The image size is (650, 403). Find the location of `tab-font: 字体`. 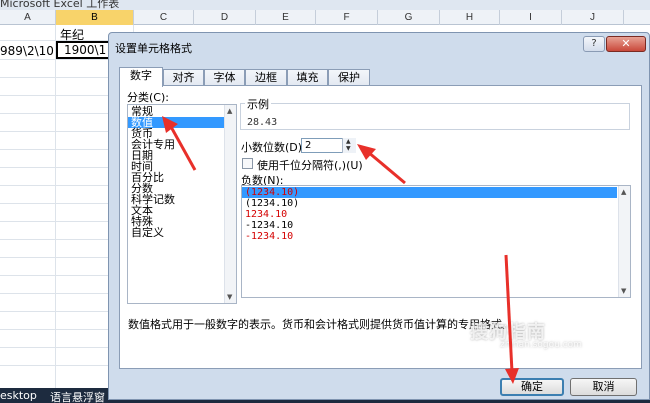

tab-font: 字体 is located at coordinates (224, 77).